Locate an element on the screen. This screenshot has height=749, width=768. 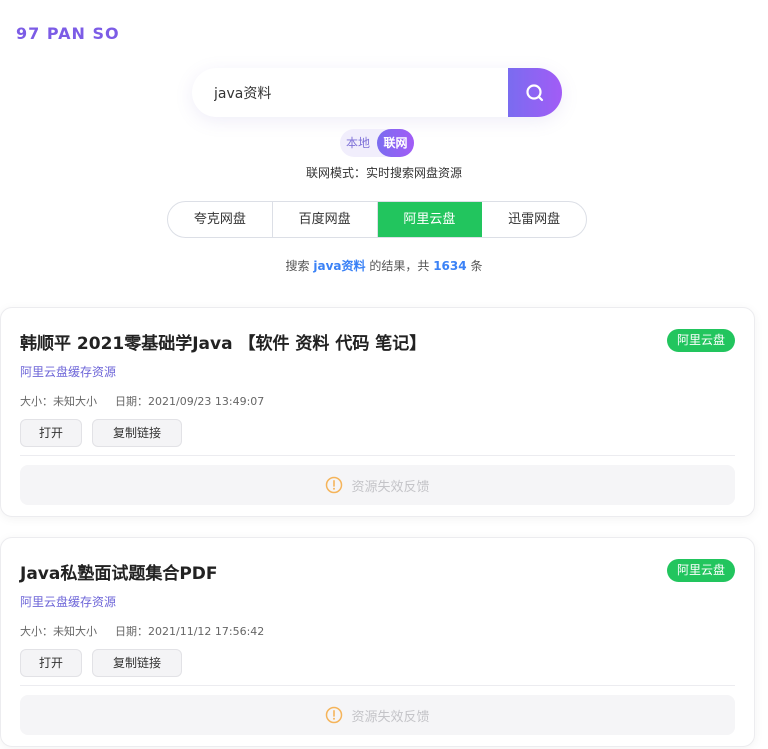
result-meta: 大小：未知大小 日期：2021/11/12 17:56:42 is located at coordinates (142, 631).